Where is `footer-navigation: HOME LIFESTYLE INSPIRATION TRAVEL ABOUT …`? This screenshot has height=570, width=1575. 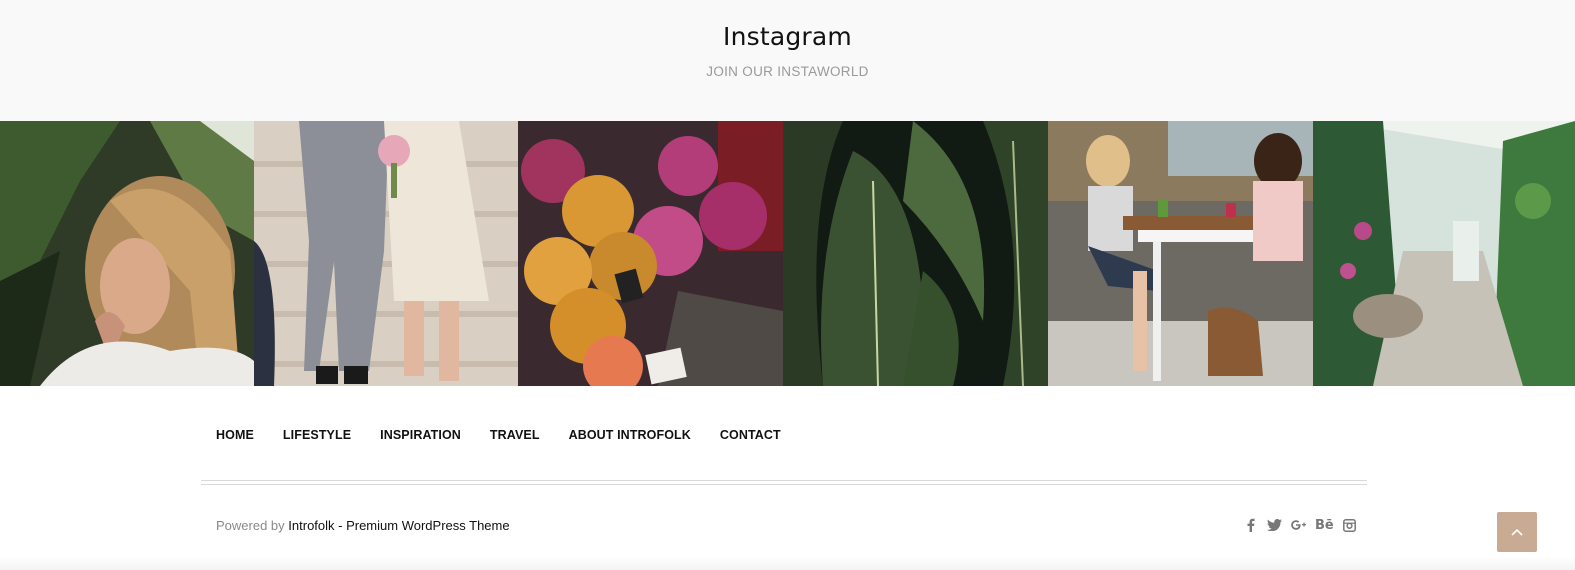
footer-navigation: HOME LIFESTYLE INSPIRATION TRAVEL ABOUT … is located at coordinates (513, 435).